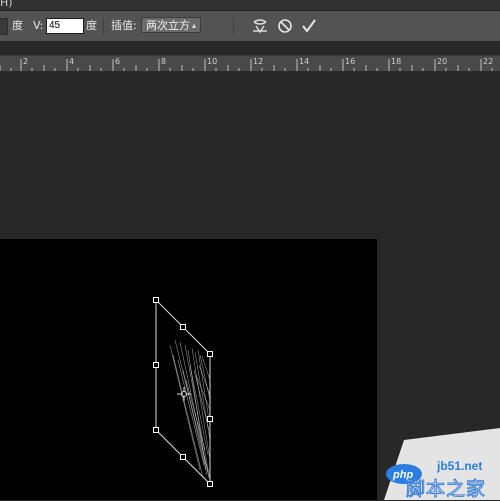  I want to click on handle-top-left, so click(156, 300).